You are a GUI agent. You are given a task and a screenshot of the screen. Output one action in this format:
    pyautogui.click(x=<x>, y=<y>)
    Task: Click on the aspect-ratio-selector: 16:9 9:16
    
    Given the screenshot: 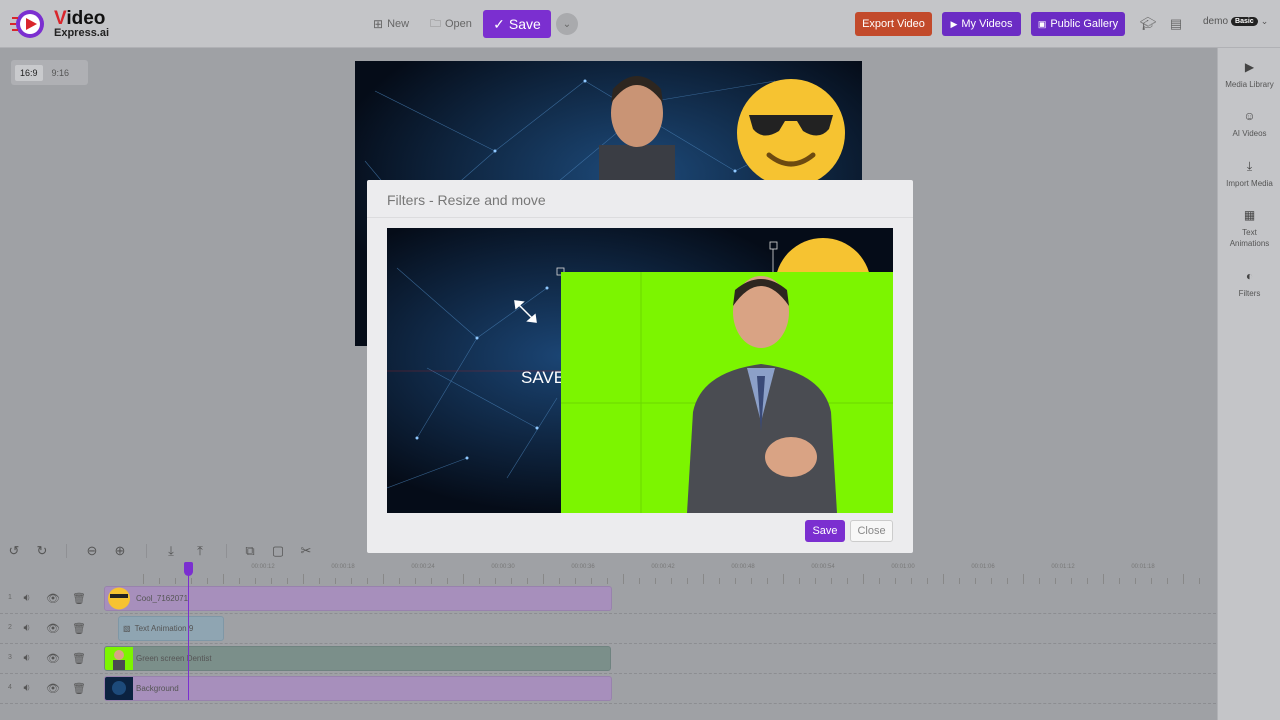 What is the action you would take?
    pyautogui.click(x=49, y=72)
    